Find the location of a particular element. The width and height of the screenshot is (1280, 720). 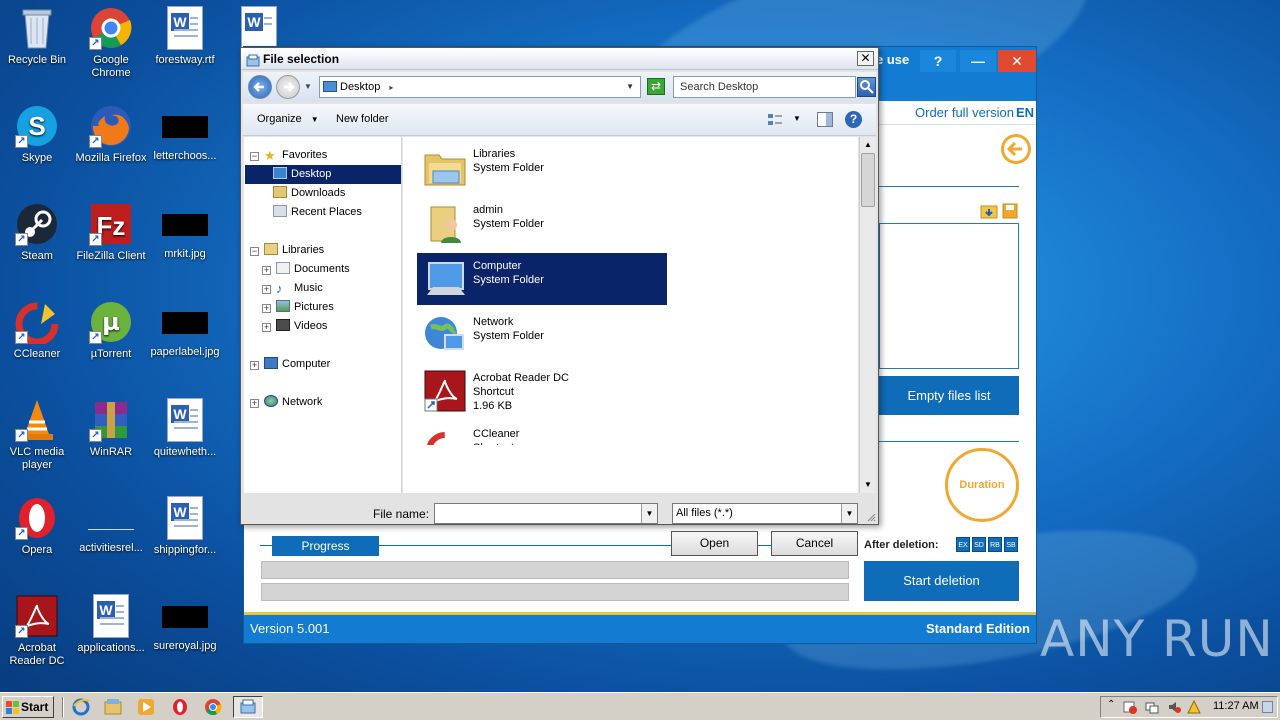

clock: 11:27 AM is located at coordinates (1236, 706).